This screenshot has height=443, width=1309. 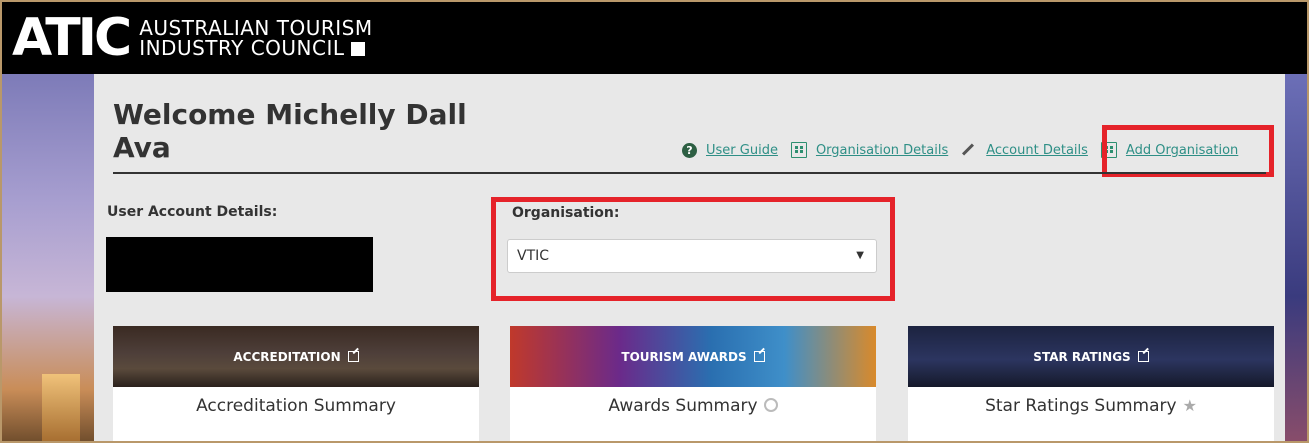 What do you see at coordinates (72, 38) in the screenshot?
I see `logo-mark: ATIC` at bounding box center [72, 38].